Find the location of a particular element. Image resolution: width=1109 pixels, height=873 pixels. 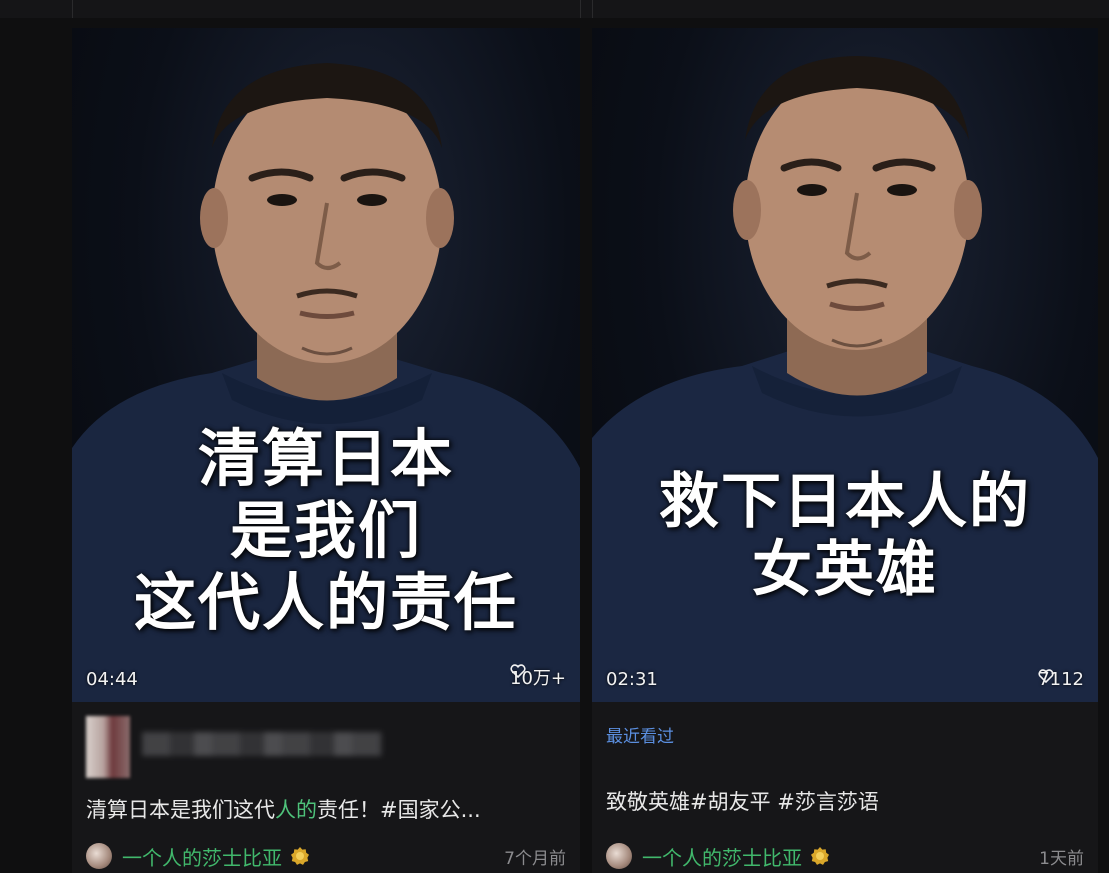

post-time: 7个月前 is located at coordinates (535, 858).